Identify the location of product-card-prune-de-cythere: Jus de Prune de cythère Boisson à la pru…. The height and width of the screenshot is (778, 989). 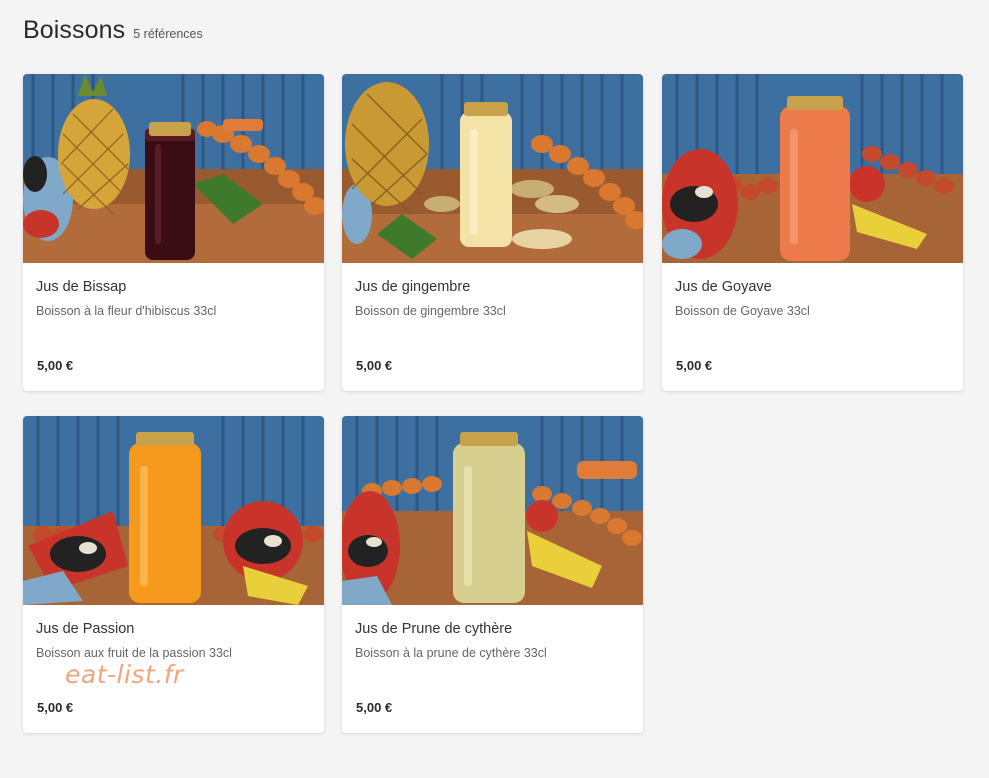
(492, 574).